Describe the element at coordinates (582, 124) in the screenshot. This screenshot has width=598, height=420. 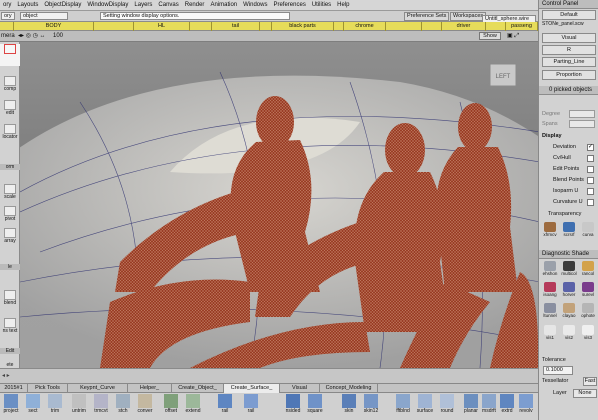
I see `spans-field` at that location.